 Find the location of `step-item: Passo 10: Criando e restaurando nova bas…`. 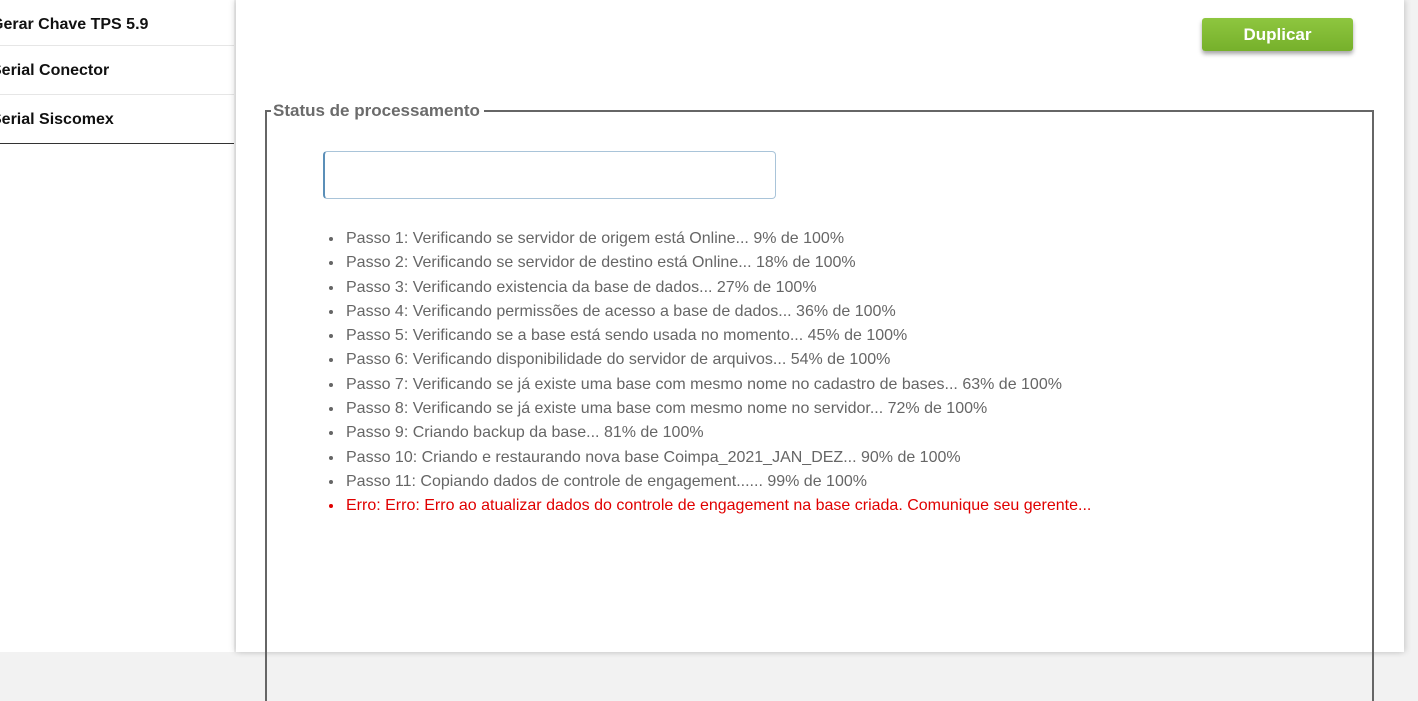

step-item: Passo 10: Criando e restaurando nova bas… is located at coordinates (844, 458).